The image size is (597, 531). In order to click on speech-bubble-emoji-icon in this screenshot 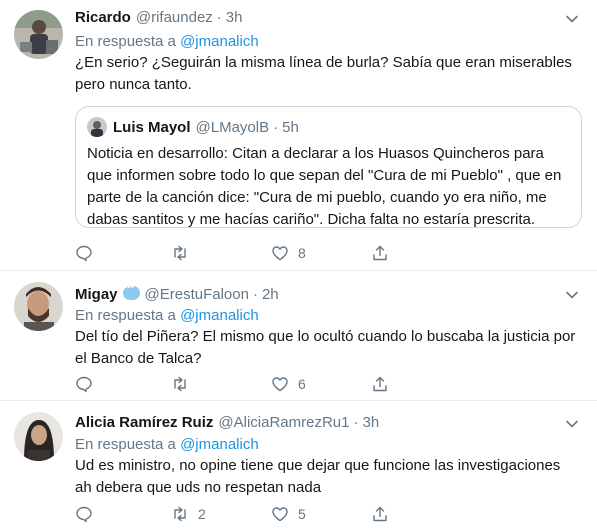, I will do `click(131, 291)`.